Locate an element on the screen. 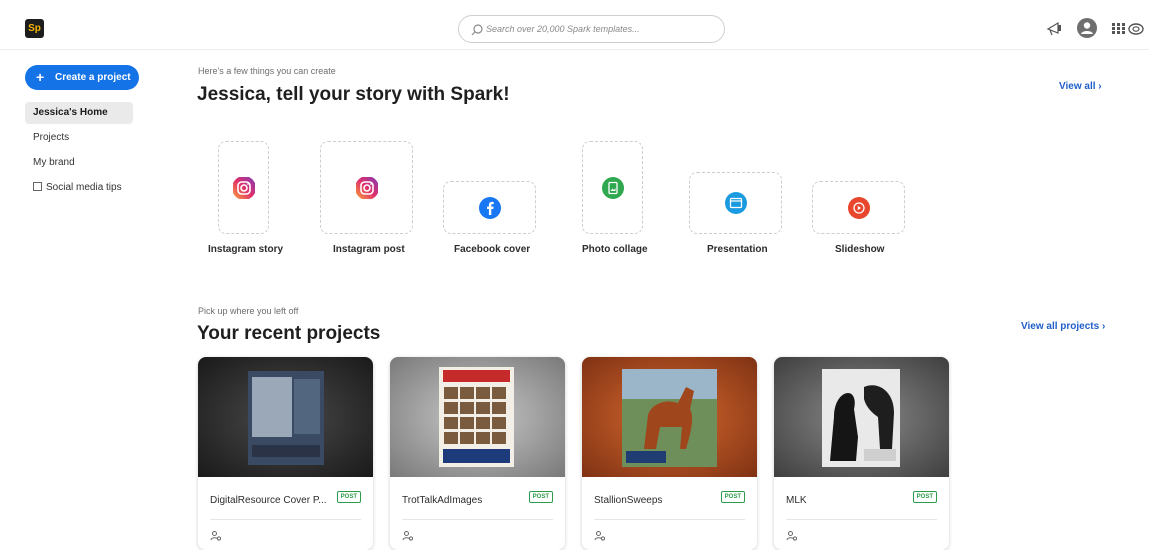  project-card-mlk: MLK POST is located at coordinates (861, 453).